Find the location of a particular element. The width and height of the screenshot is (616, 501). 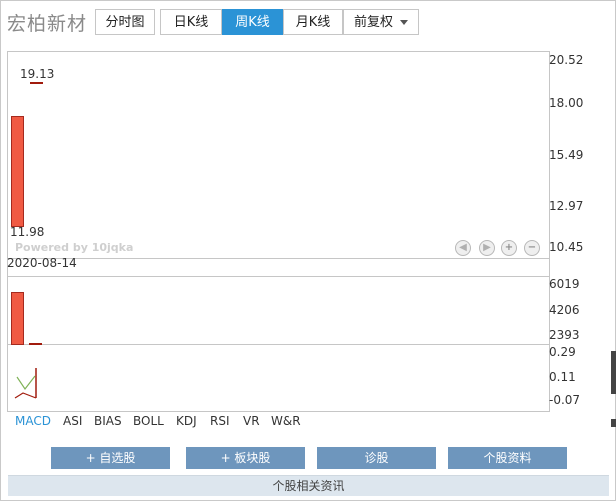

stock-name: 宏柏新材 is located at coordinates (47, 24).